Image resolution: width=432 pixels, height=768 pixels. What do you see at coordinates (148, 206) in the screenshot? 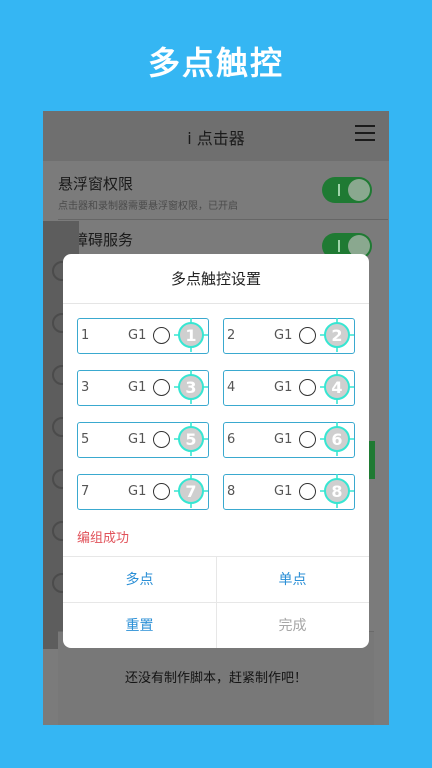
I see `setting-subtitle: 点击器和录制器需要悬浮窗权限，已开启` at bounding box center [148, 206].